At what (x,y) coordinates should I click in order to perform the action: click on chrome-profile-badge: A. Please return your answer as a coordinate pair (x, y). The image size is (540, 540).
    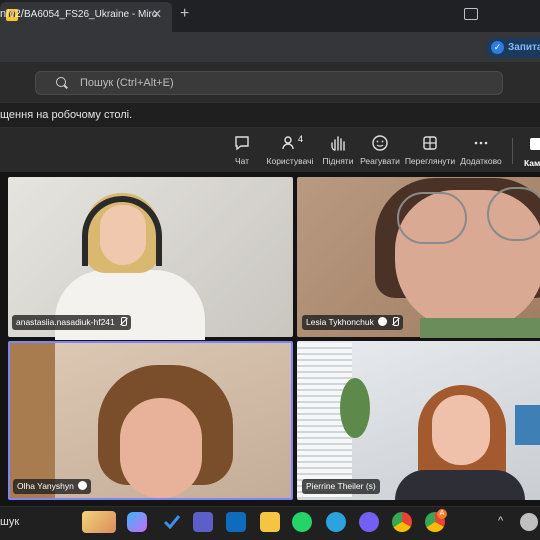
    Looking at the image, I should click on (442, 514).